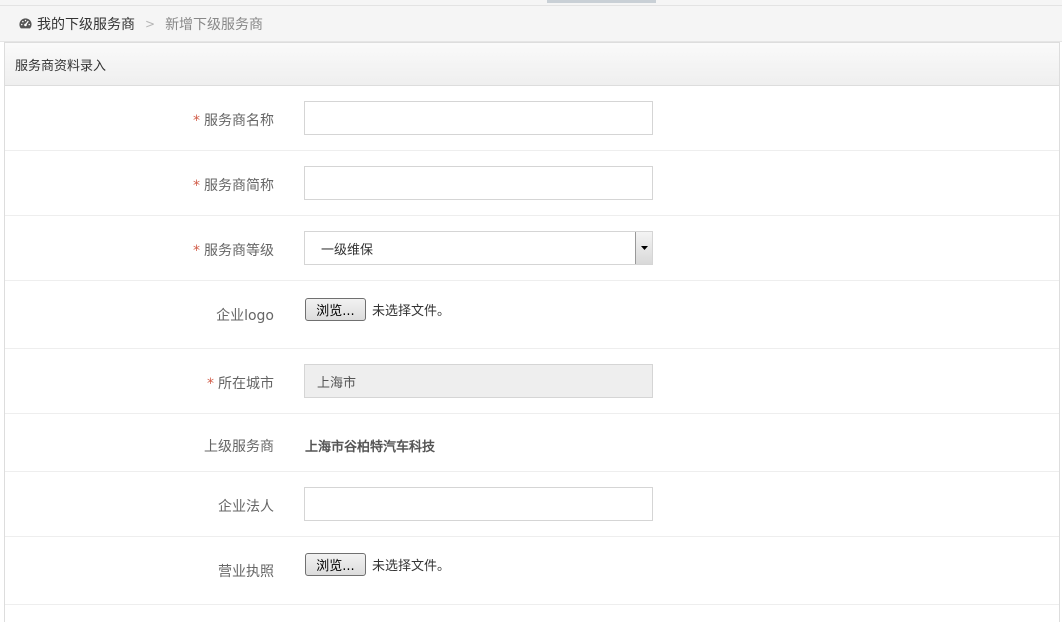 The image size is (1062, 622). I want to click on dropdown-arrow-icon, so click(643, 248).